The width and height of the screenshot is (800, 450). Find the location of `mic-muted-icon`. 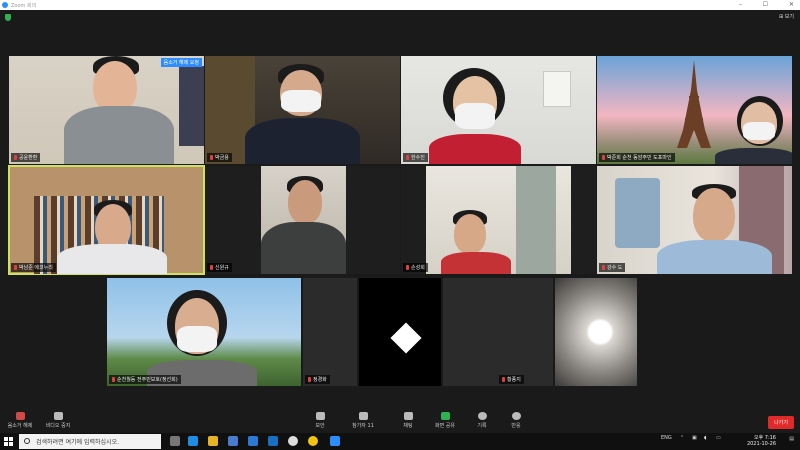

mic-muted-icon is located at coordinates (20, 416).